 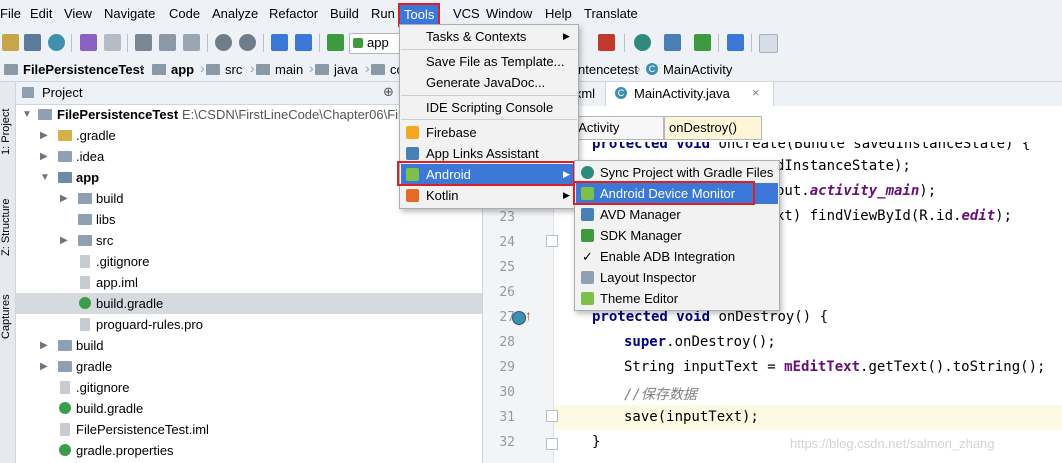 I want to click on paste-icon, so click(x=191, y=42).